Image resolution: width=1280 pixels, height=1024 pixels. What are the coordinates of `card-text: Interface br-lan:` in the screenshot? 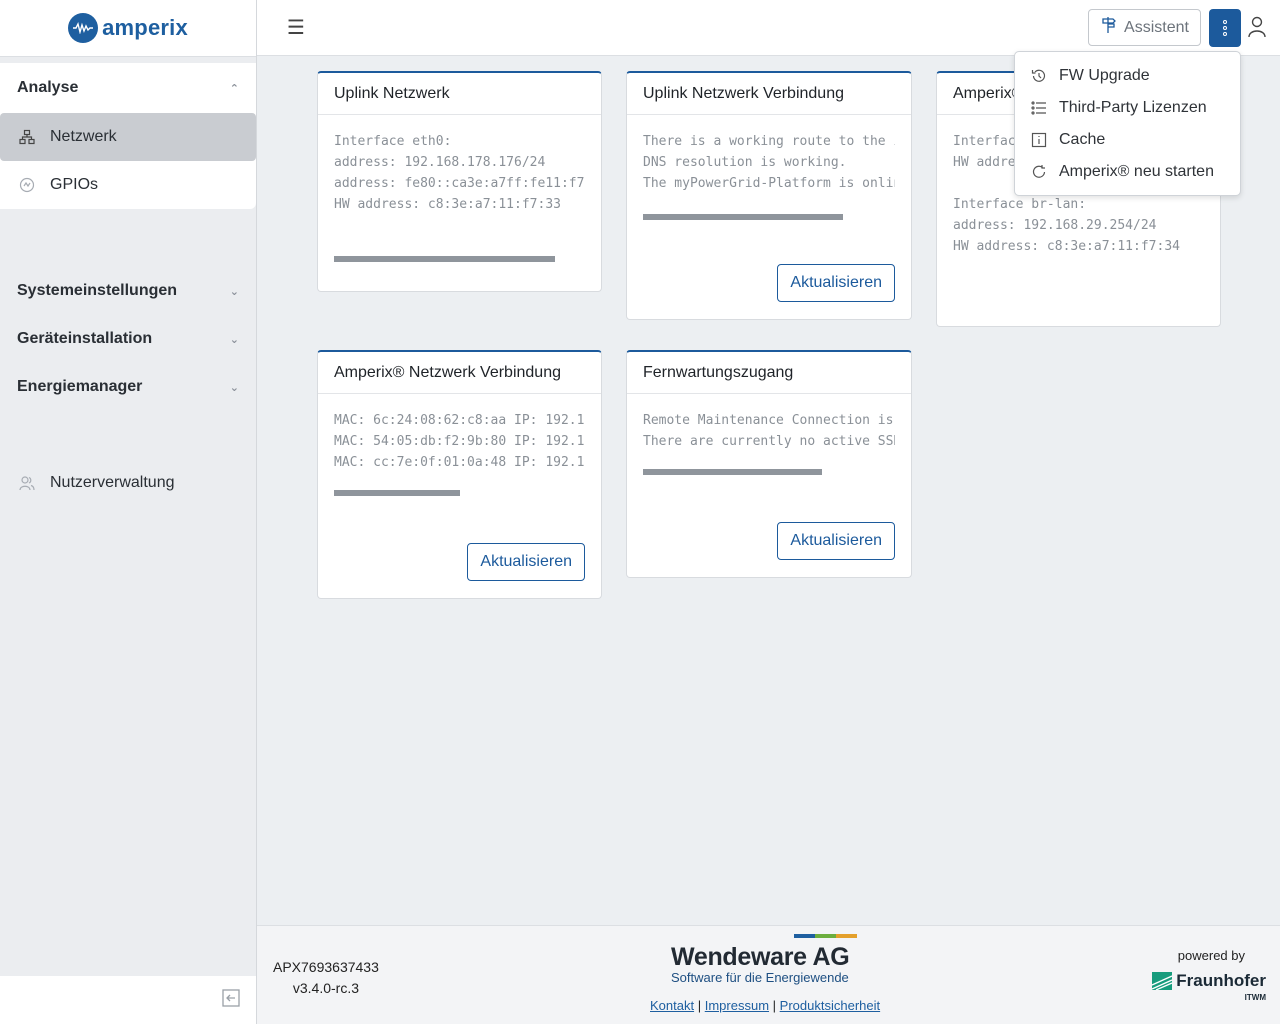 It's located at (1020, 204).